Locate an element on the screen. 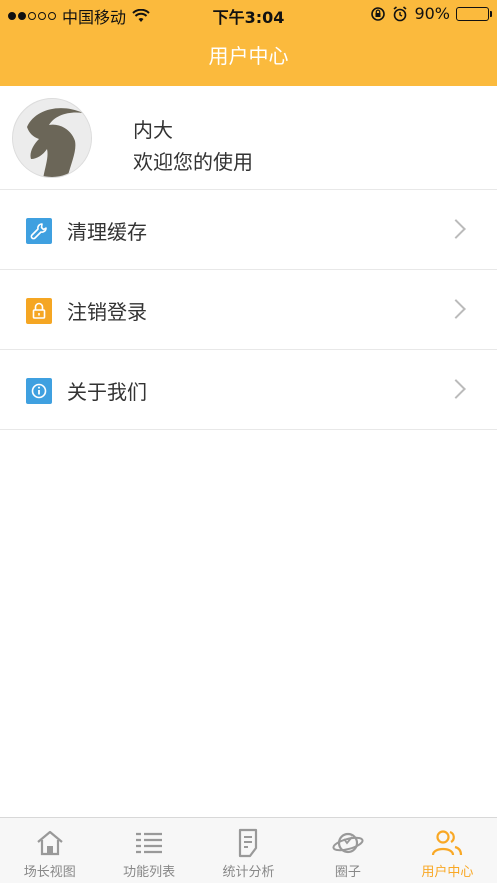 The image size is (497, 883). tab-label: 用户中心 is located at coordinates (447, 872).